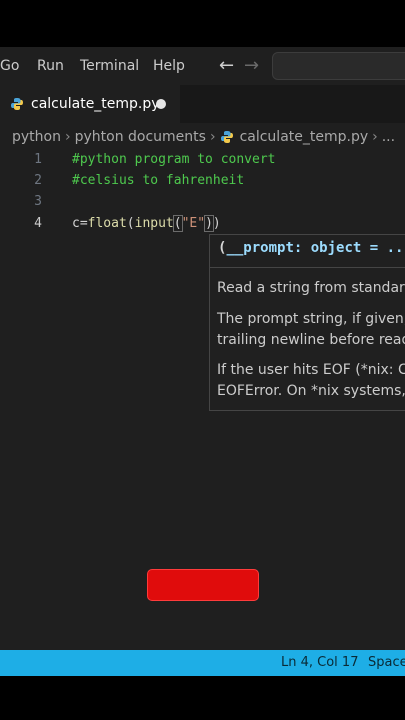 This screenshot has width=405, height=720. What do you see at coordinates (38, 223) in the screenshot?
I see `line-number: 4` at bounding box center [38, 223].